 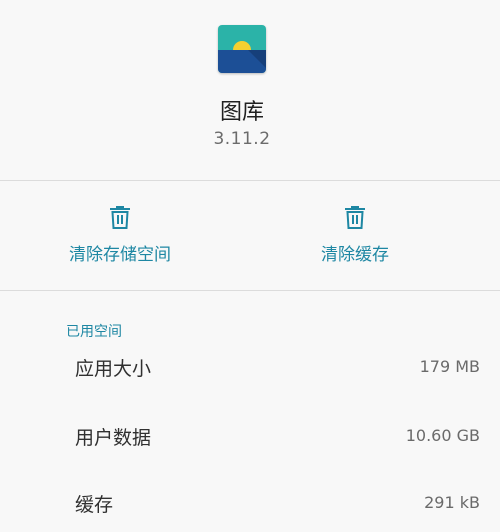 What do you see at coordinates (250, 435) in the screenshot?
I see `storage-row-user-data: 用户数据 10.60 GB` at bounding box center [250, 435].